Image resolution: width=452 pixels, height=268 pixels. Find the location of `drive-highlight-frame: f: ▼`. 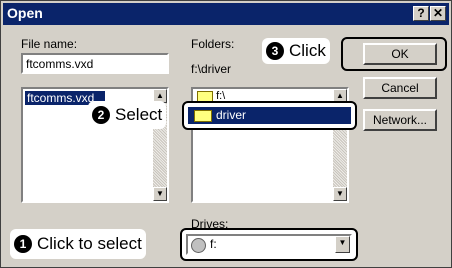

drive-highlight-frame: f: ▼ is located at coordinates (269, 244).